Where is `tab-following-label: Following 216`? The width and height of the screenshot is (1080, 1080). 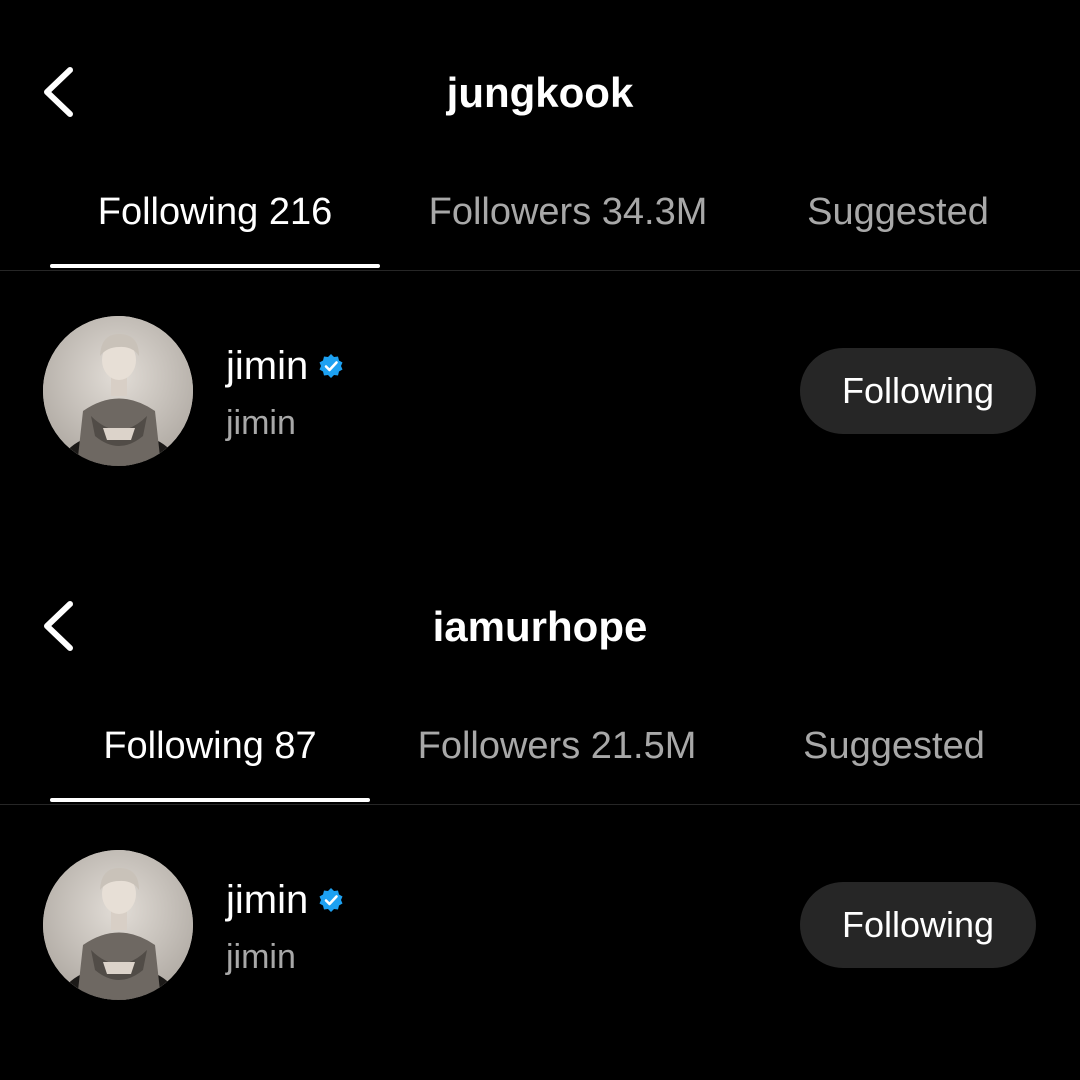 tab-following-label: Following 216 is located at coordinates (215, 212).